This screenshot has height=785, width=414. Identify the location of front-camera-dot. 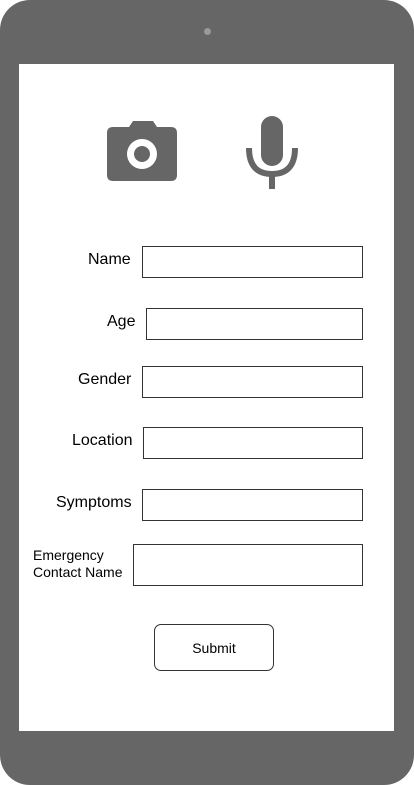
(207, 31).